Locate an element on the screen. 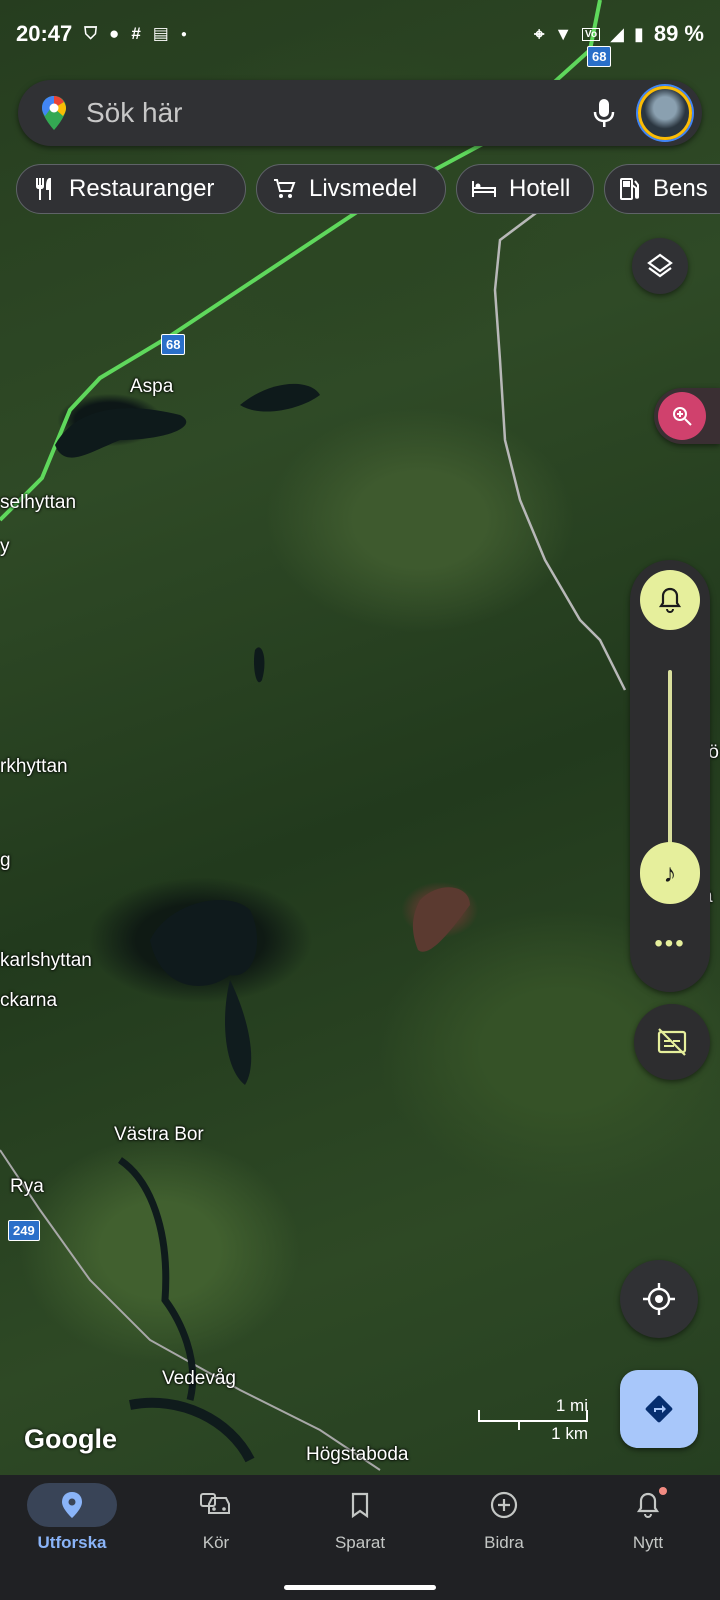 Image resolution: width=720 pixels, height=1600 pixels. directions-button is located at coordinates (659, 1409).